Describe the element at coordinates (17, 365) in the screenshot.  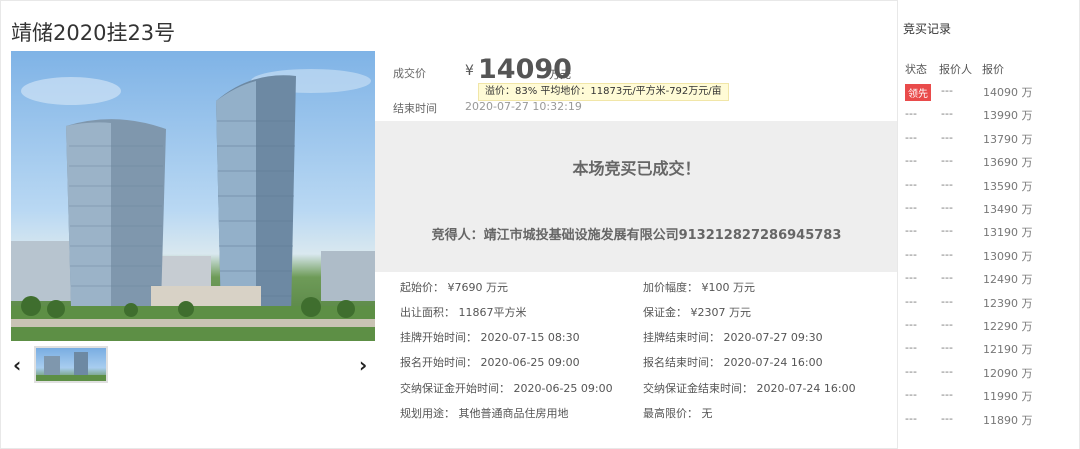
I see `gallery-prev-button: ‹` at that location.